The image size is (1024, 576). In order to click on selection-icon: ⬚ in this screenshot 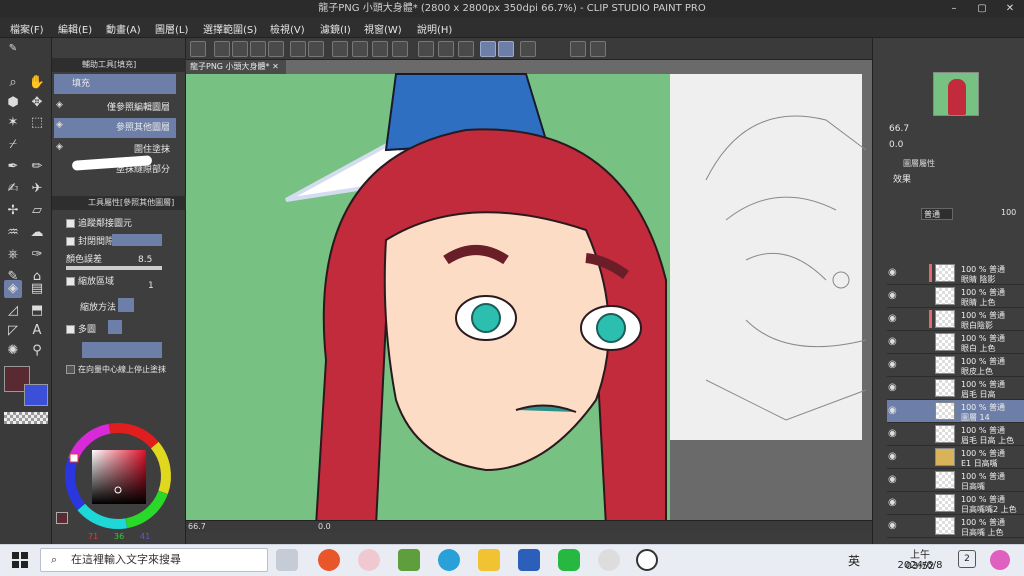, I will do `click(37, 123)`.